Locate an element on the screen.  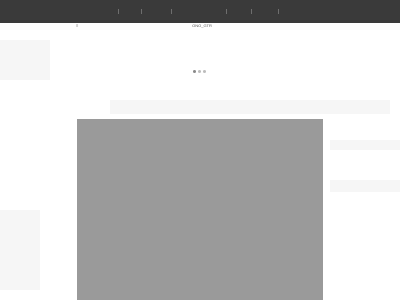
carousel-dots is located at coordinates (199, 72).